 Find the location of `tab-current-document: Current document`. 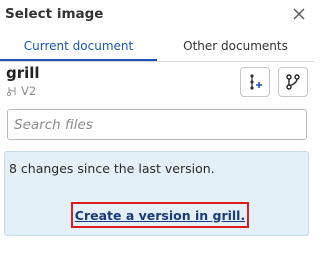

tab-current-document: Current document is located at coordinates (78, 47).